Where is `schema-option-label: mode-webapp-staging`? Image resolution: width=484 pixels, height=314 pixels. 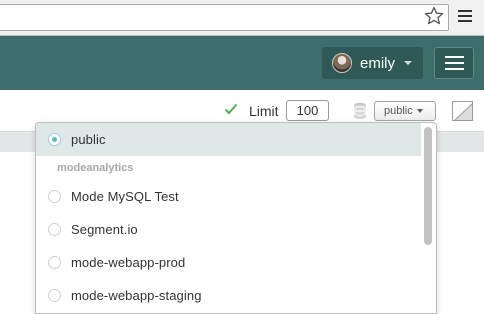 schema-option-label: mode-webapp-staging is located at coordinates (136, 295).